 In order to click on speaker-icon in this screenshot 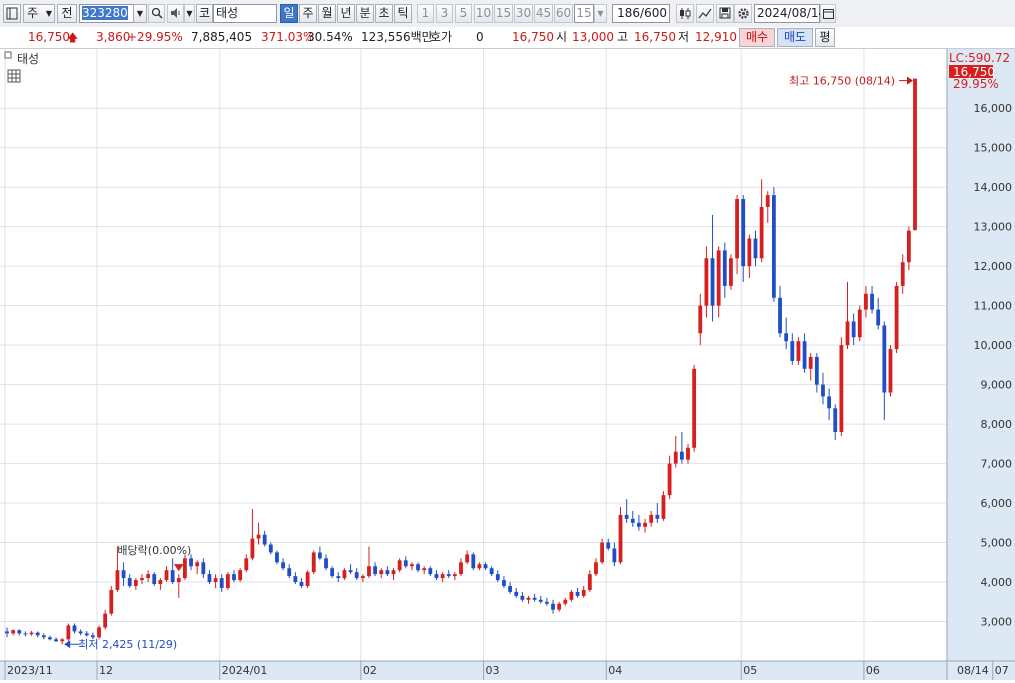, I will do `click(175, 13)`.